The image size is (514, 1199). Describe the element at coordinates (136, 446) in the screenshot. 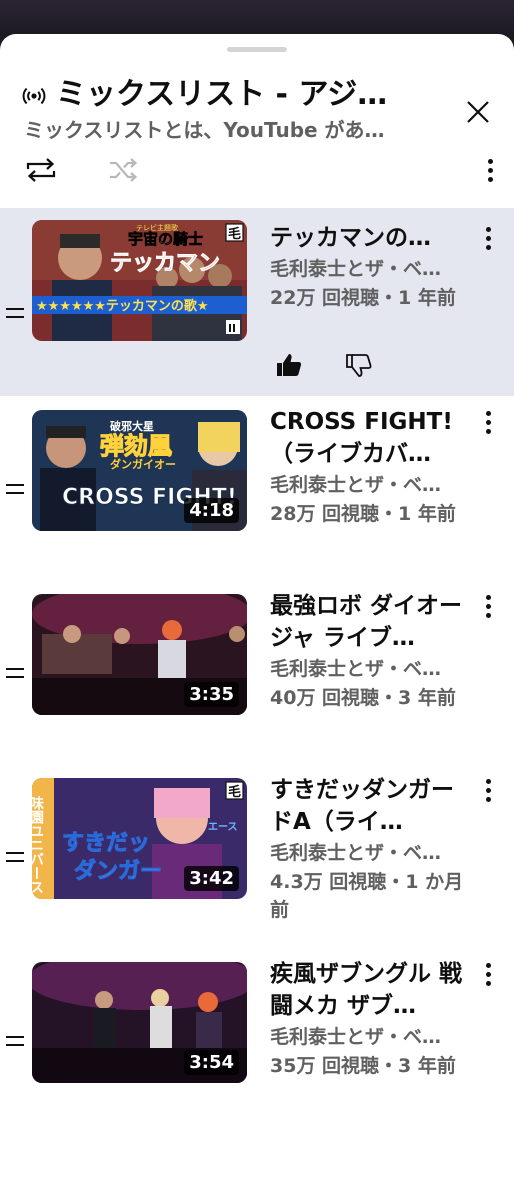

I see `thumb-title-text: 弾劾凰` at that location.